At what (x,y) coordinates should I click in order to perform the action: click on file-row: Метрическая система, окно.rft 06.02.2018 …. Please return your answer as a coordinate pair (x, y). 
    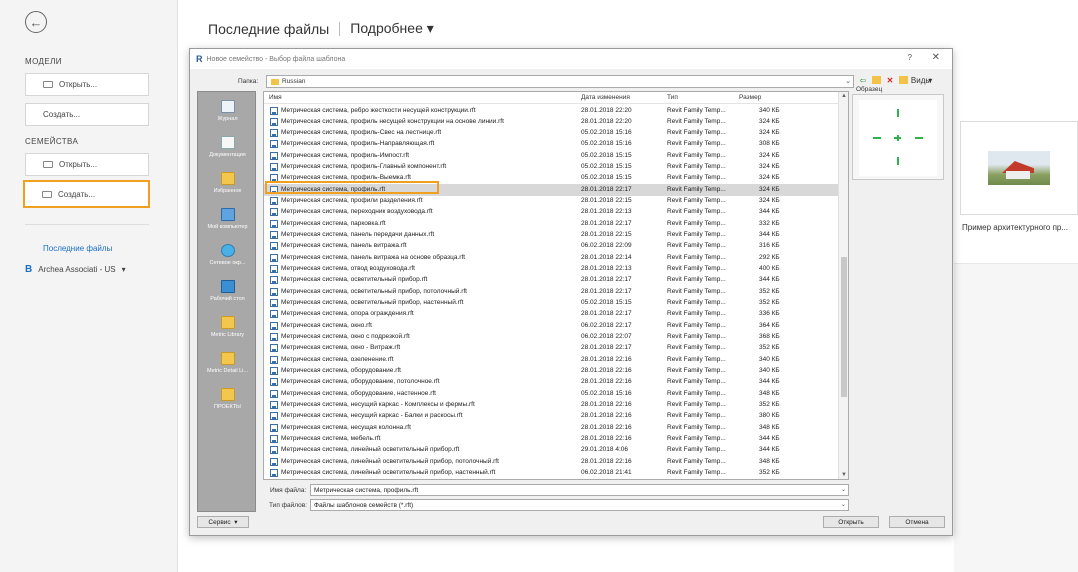
    Looking at the image, I should click on (551, 325).